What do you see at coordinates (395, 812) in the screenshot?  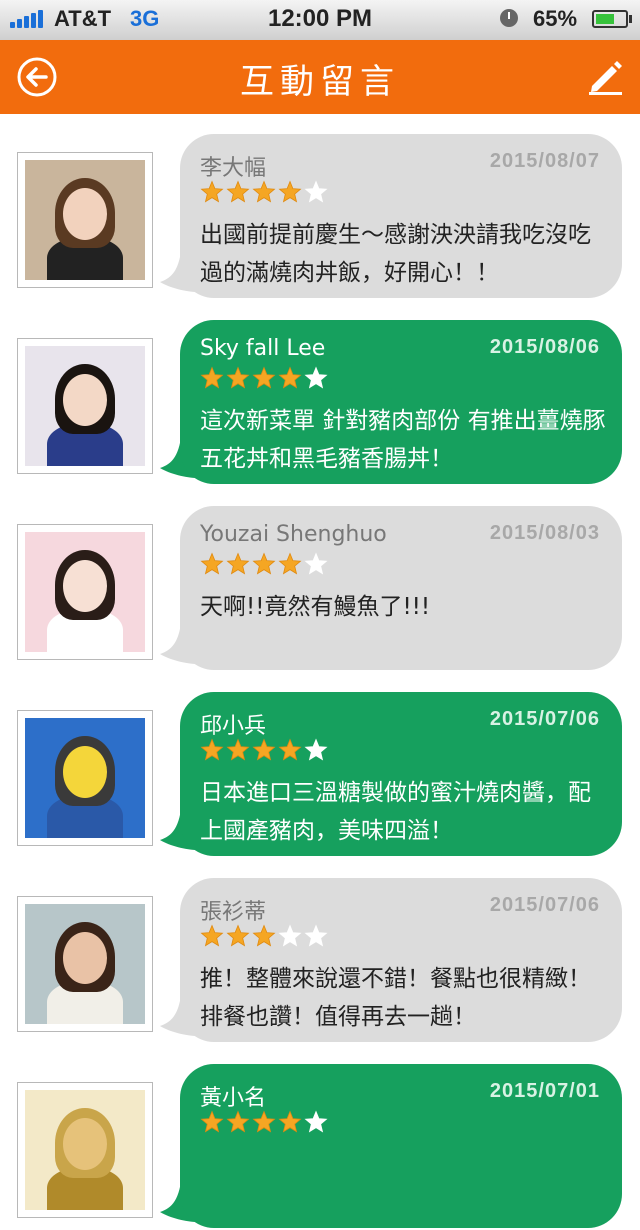 I see `comment-text: 日本進口三溫糖製做的蜜汁燒肉醬，配上國產豬肉，美味四溢！` at bounding box center [395, 812].